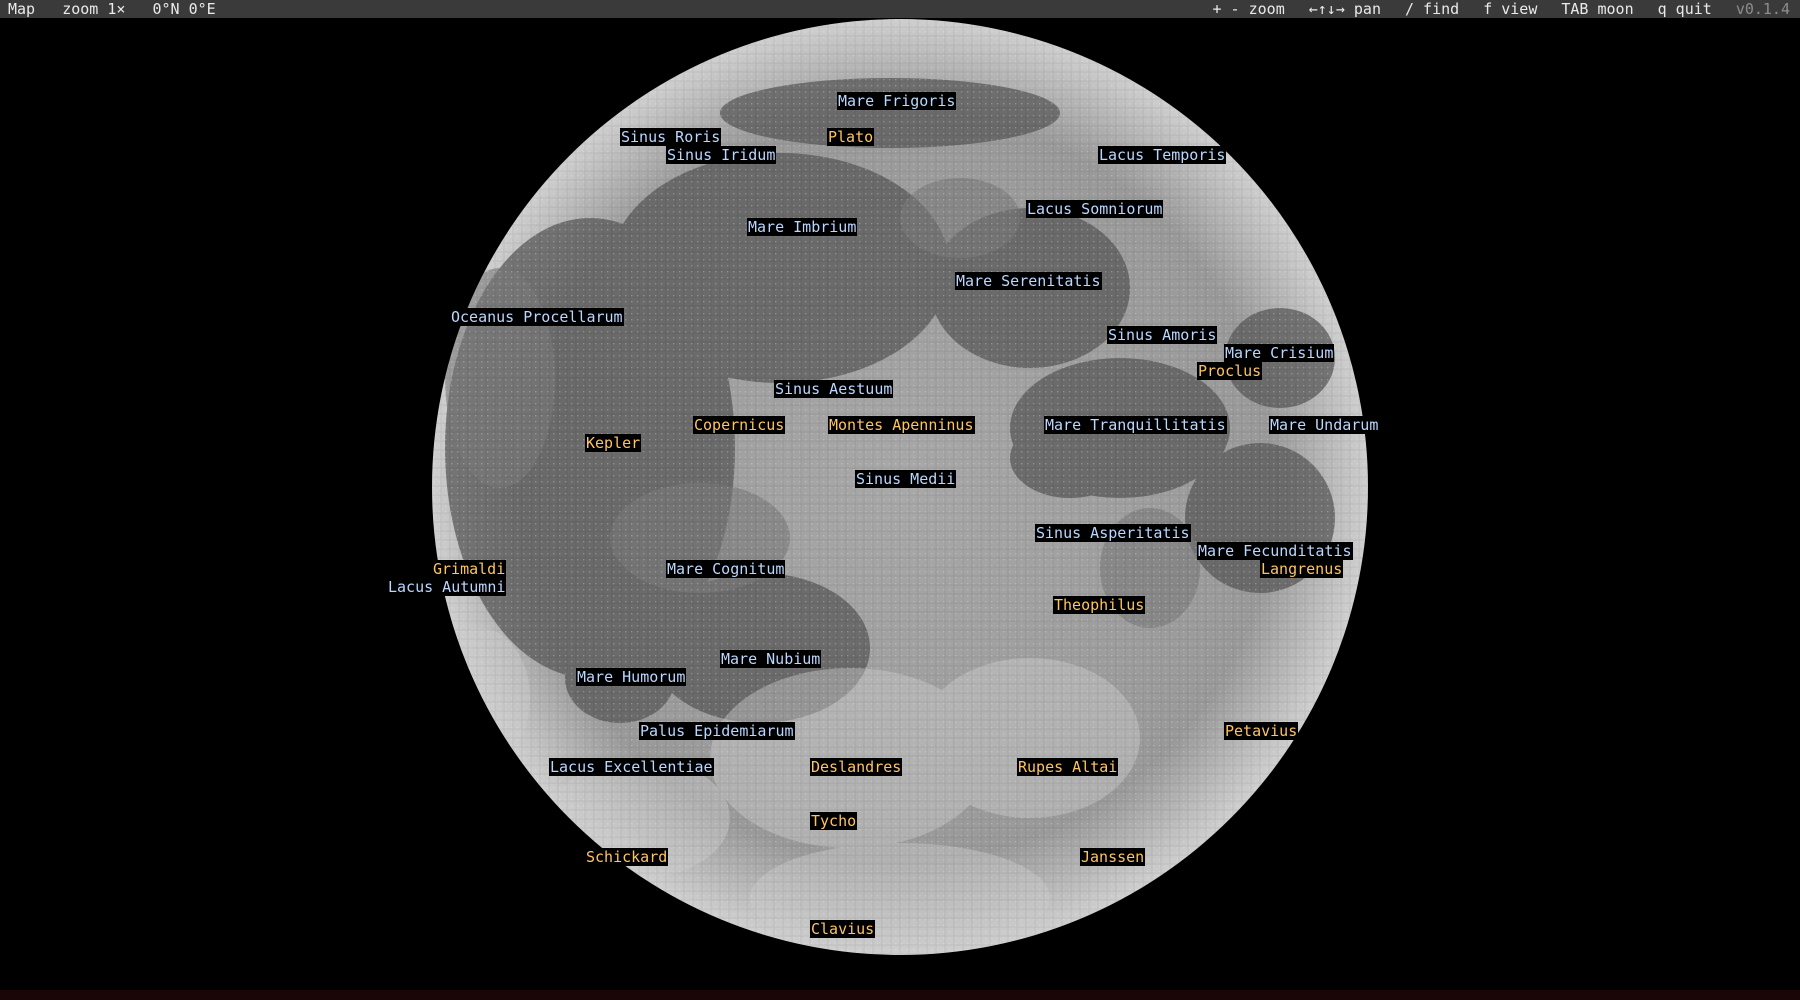 The height and width of the screenshot is (1000, 1800). Describe the element at coordinates (1113, 857) in the screenshot. I see `feature-label-janssen: Janssen` at that location.